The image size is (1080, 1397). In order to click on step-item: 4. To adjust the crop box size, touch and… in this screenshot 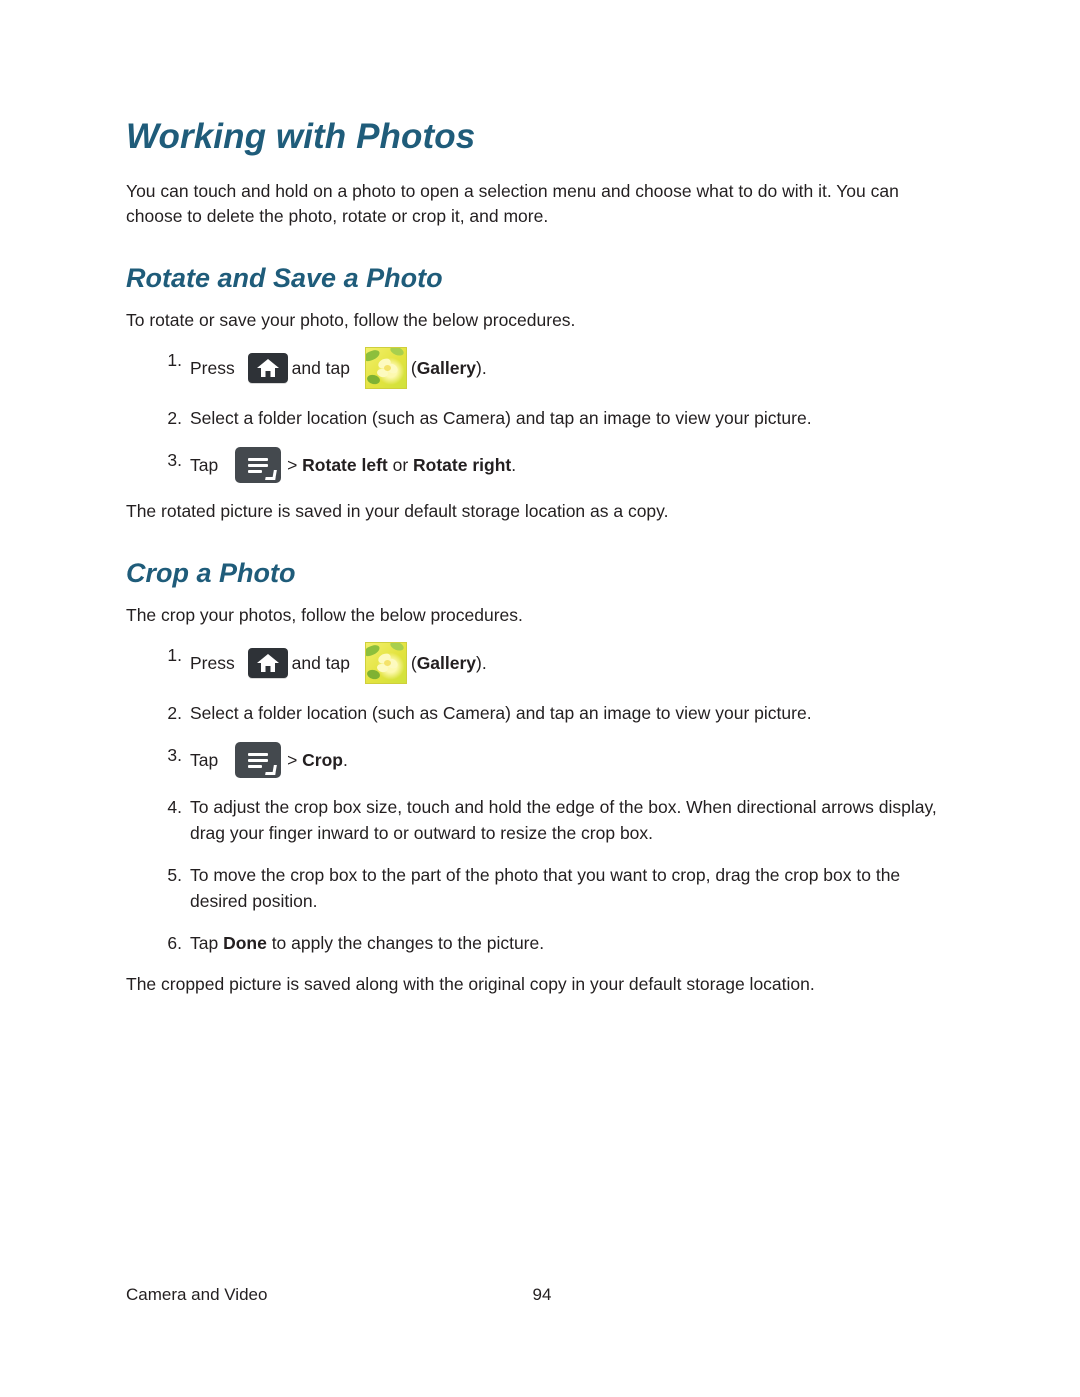, I will do `click(542, 820)`.